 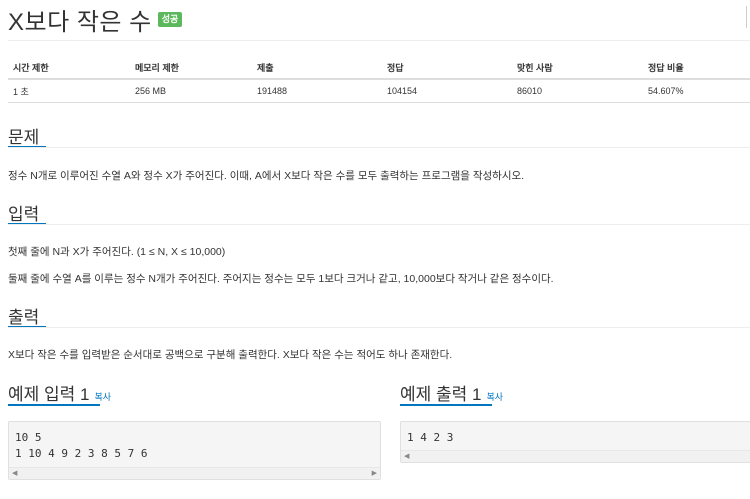 I want to click on problem-section-rule, so click(x=379, y=147).